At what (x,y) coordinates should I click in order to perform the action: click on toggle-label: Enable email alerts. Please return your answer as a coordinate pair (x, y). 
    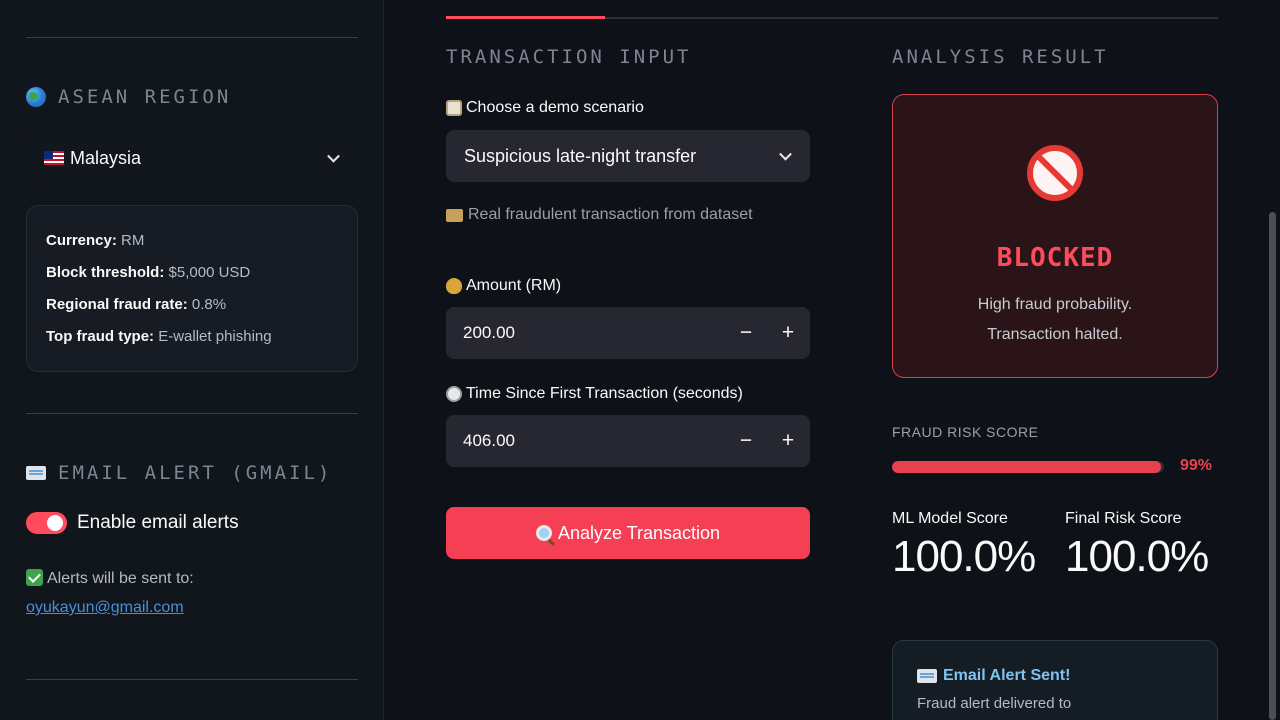
    Looking at the image, I should click on (158, 522).